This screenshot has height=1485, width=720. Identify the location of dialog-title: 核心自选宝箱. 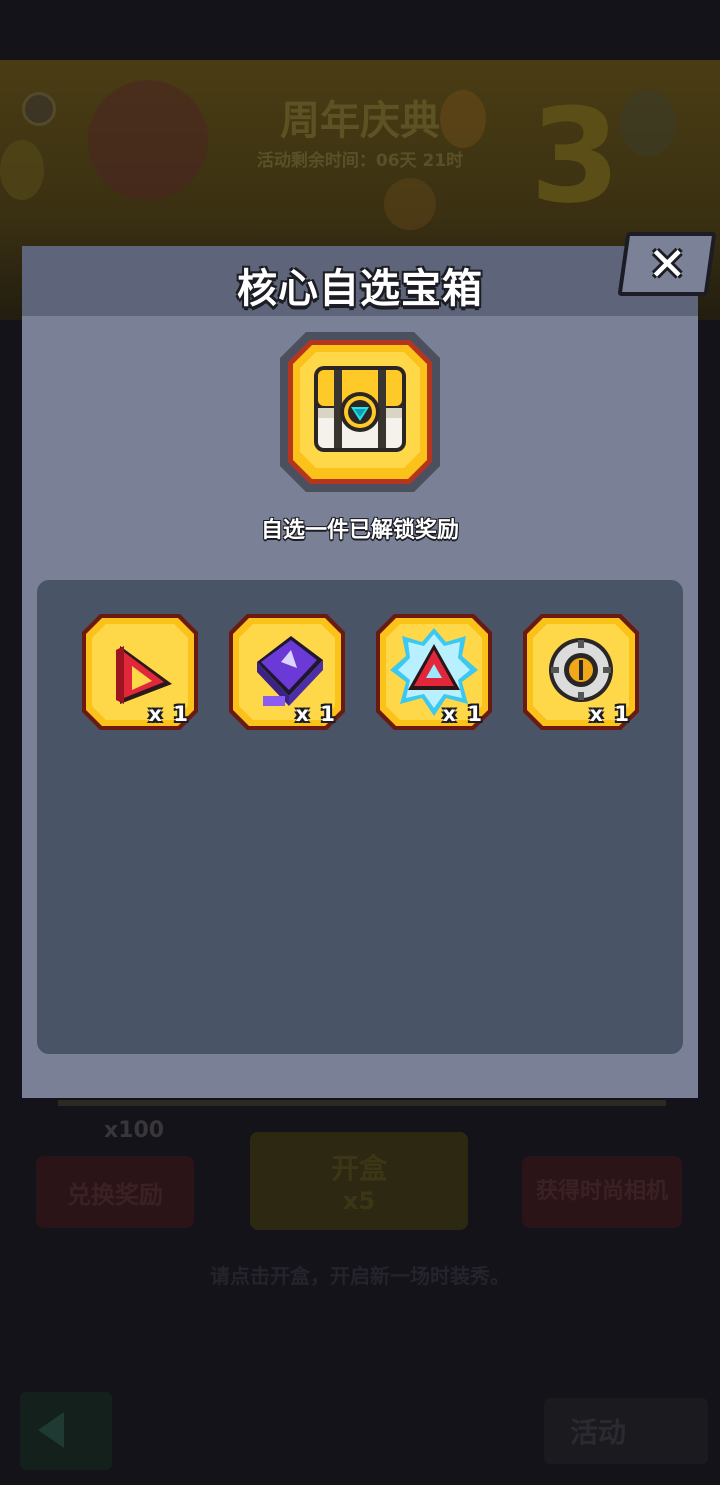
(360, 289).